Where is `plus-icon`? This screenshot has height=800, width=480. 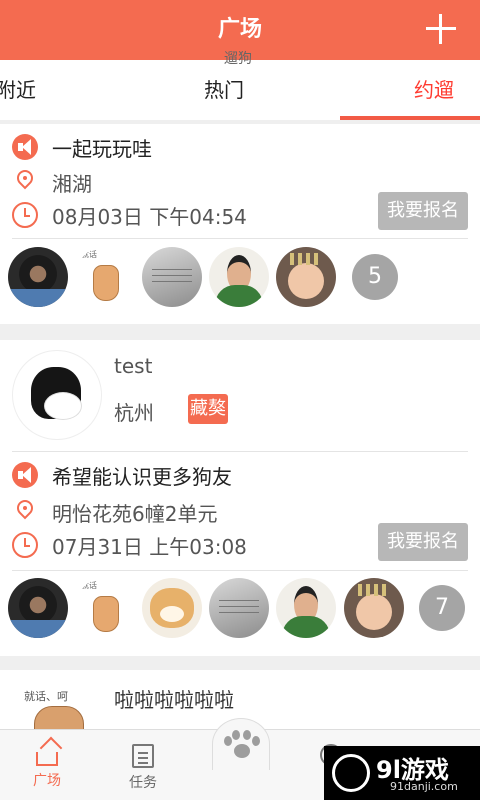 plus-icon is located at coordinates (441, 29).